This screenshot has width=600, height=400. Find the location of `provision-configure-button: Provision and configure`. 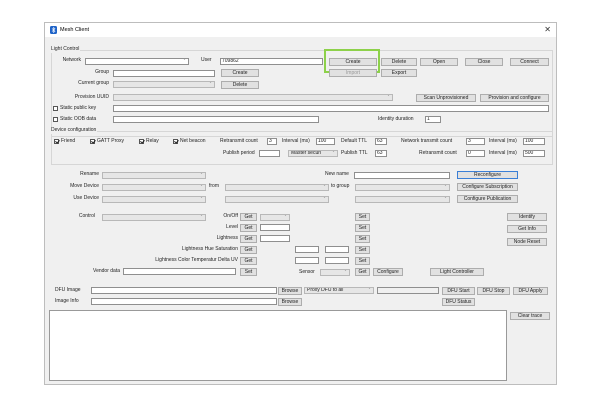

provision-configure-button: Provision and configure is located at coordinates (514, 98).